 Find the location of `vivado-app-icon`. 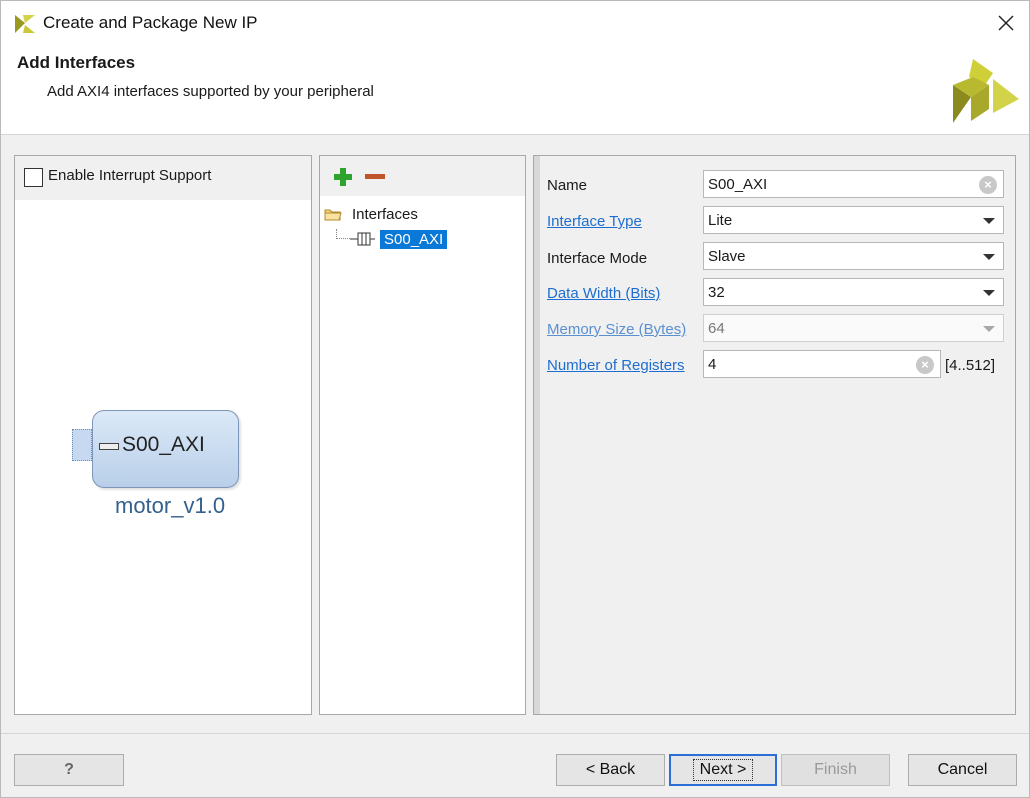

vivado-app-icon is located at coordinates (25, 24).